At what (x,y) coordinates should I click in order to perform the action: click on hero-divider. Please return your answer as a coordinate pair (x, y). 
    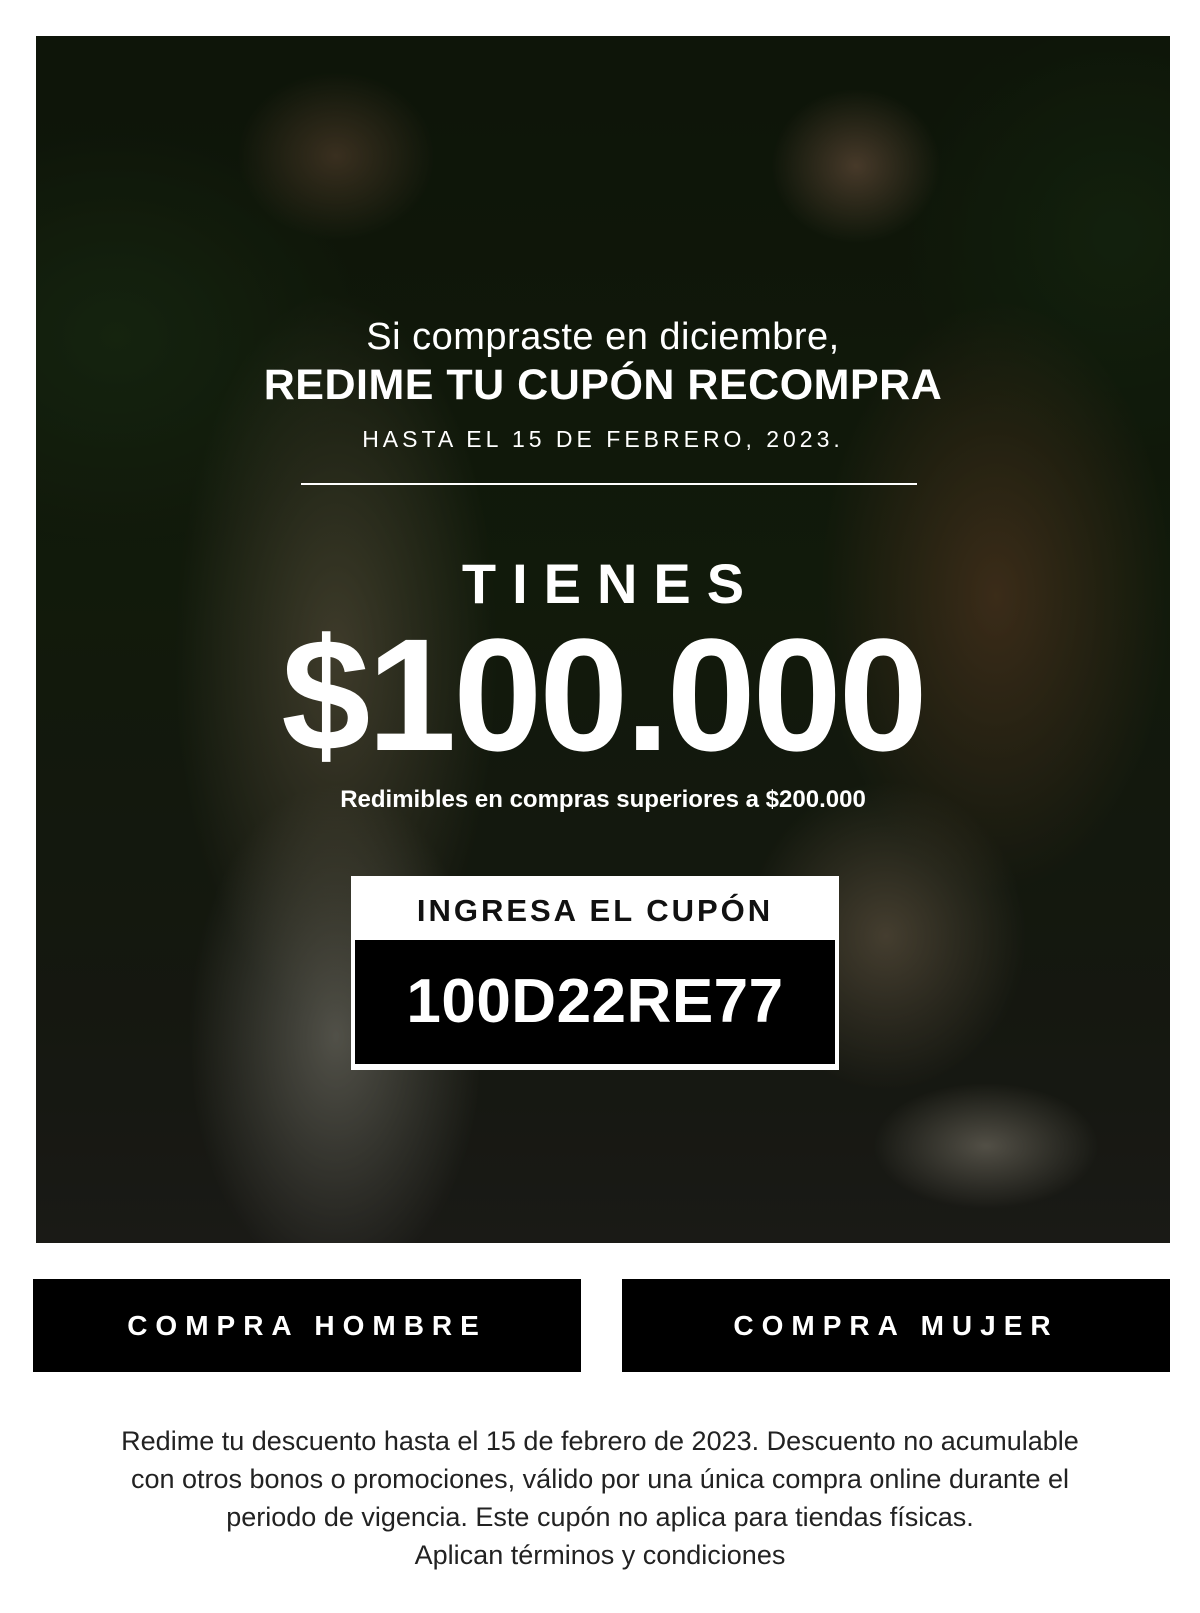
    Looking at the image, I should click on (609, 484).